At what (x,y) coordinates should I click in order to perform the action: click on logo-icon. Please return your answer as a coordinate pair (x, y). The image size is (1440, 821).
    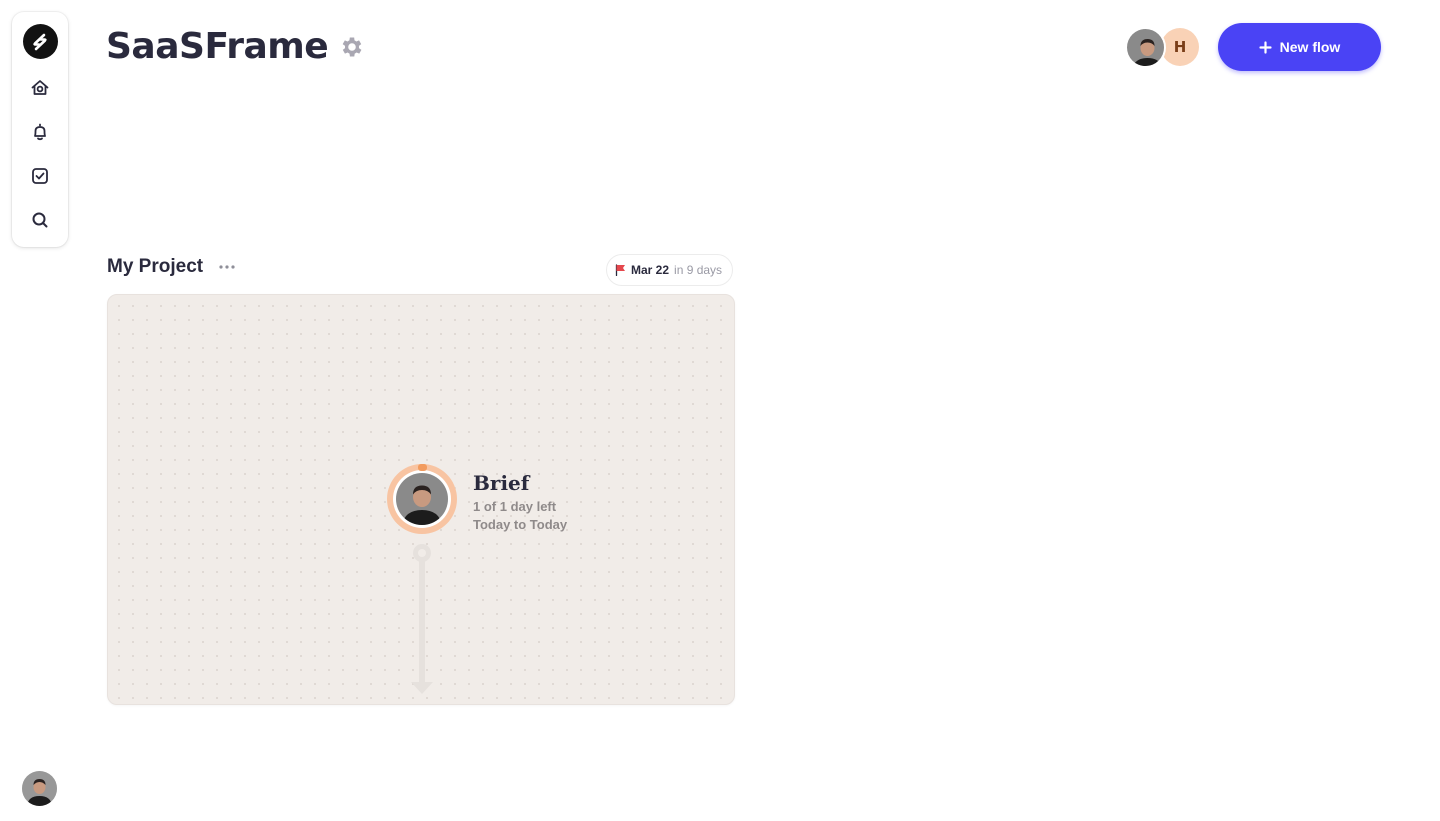
    Looking at the image, I should click on (40, 41).